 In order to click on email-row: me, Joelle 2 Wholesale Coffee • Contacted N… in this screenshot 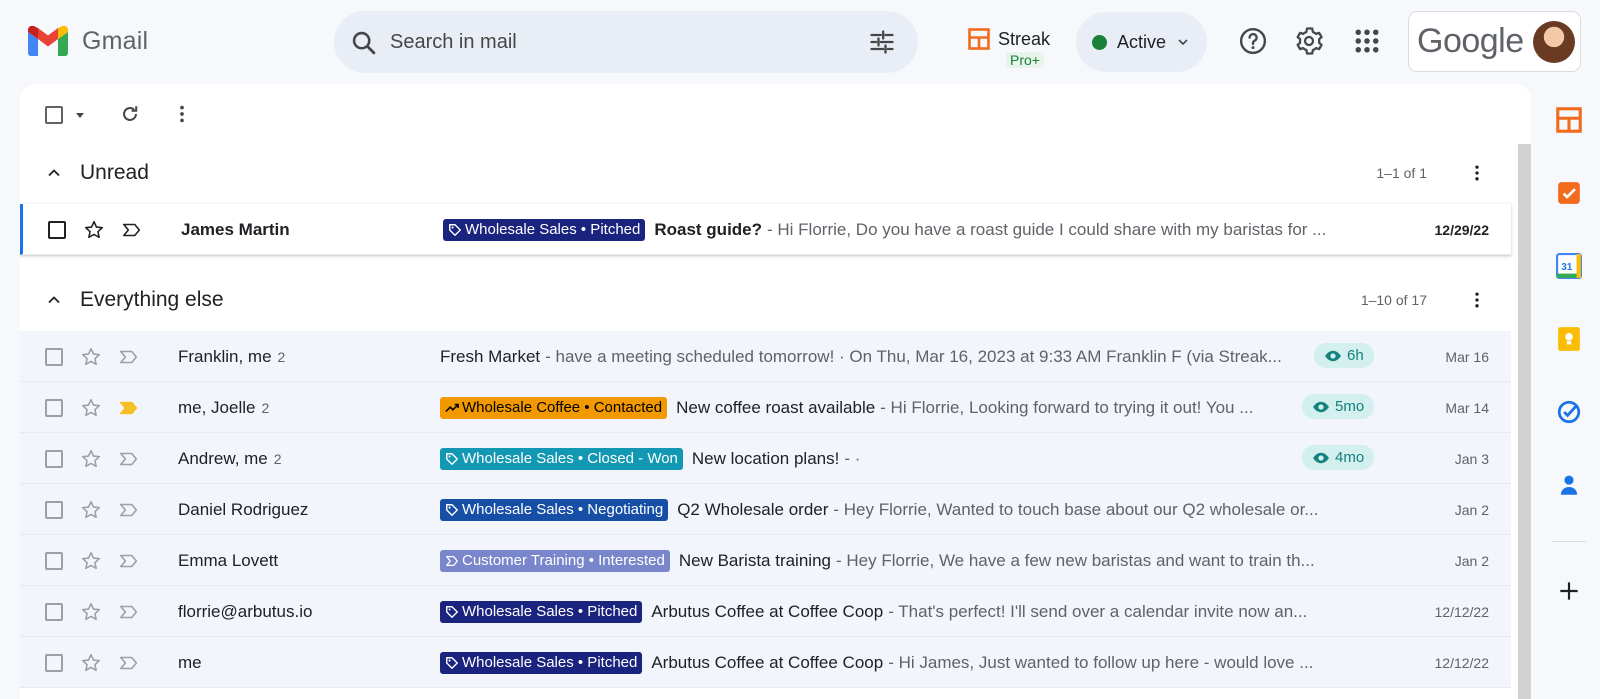, I will do `click(765, 407)`.